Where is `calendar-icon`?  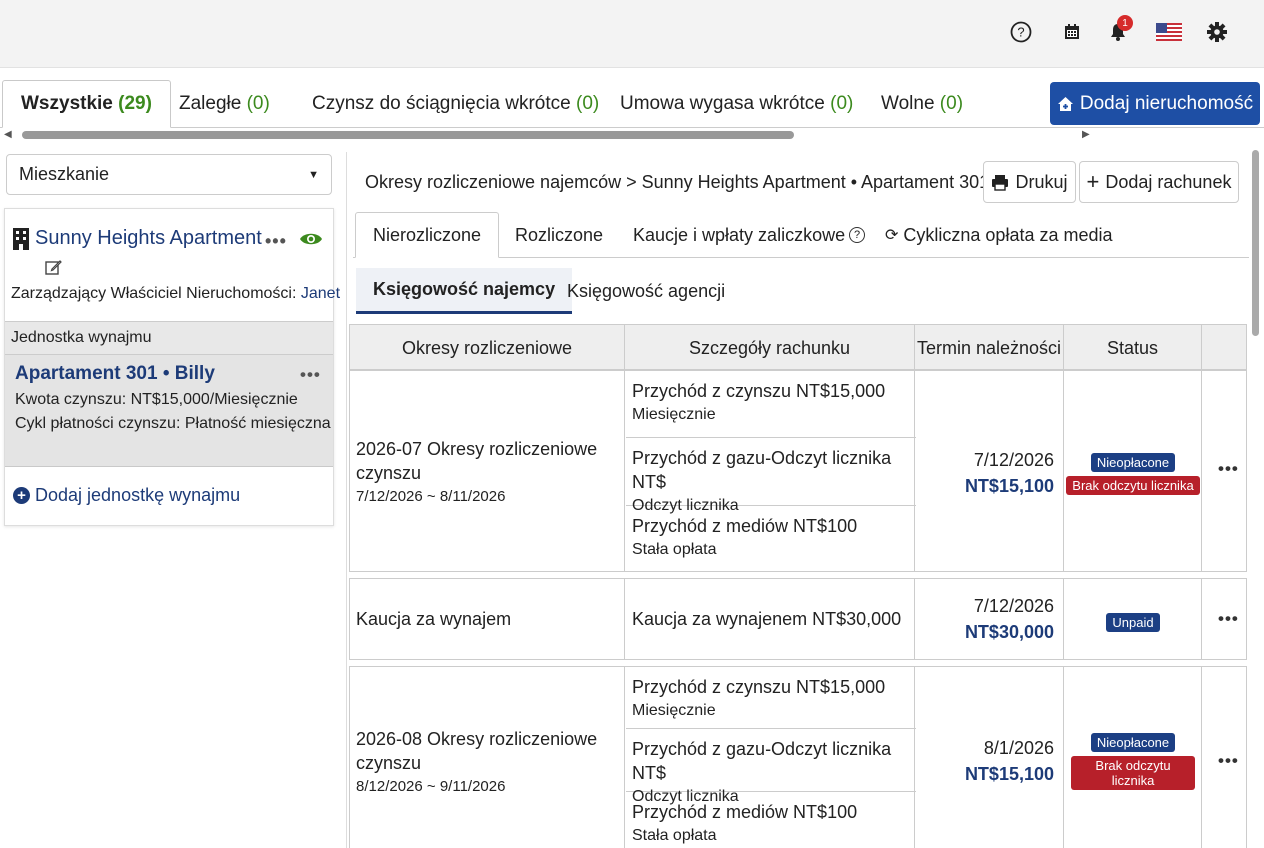
calendar-icon is located at coordinates (1072, 32).